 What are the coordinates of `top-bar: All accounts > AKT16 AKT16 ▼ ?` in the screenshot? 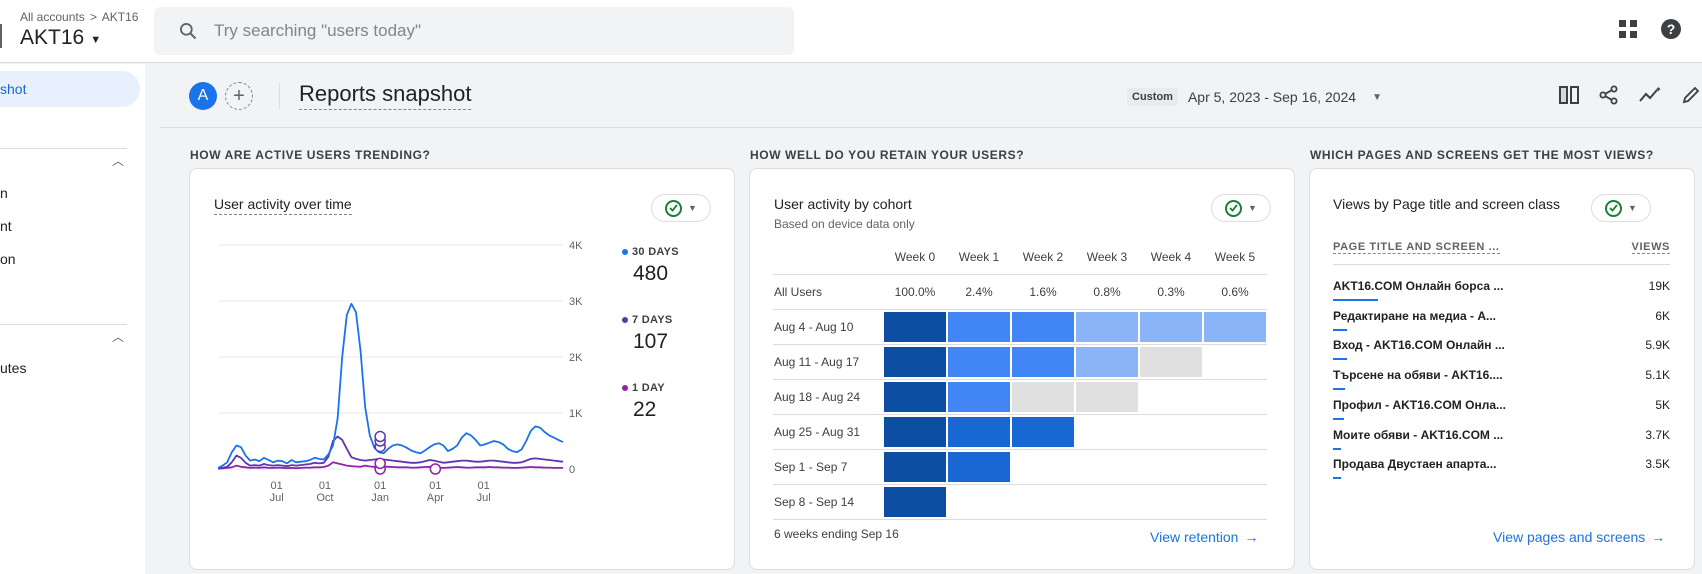 It's located at (851, 31).